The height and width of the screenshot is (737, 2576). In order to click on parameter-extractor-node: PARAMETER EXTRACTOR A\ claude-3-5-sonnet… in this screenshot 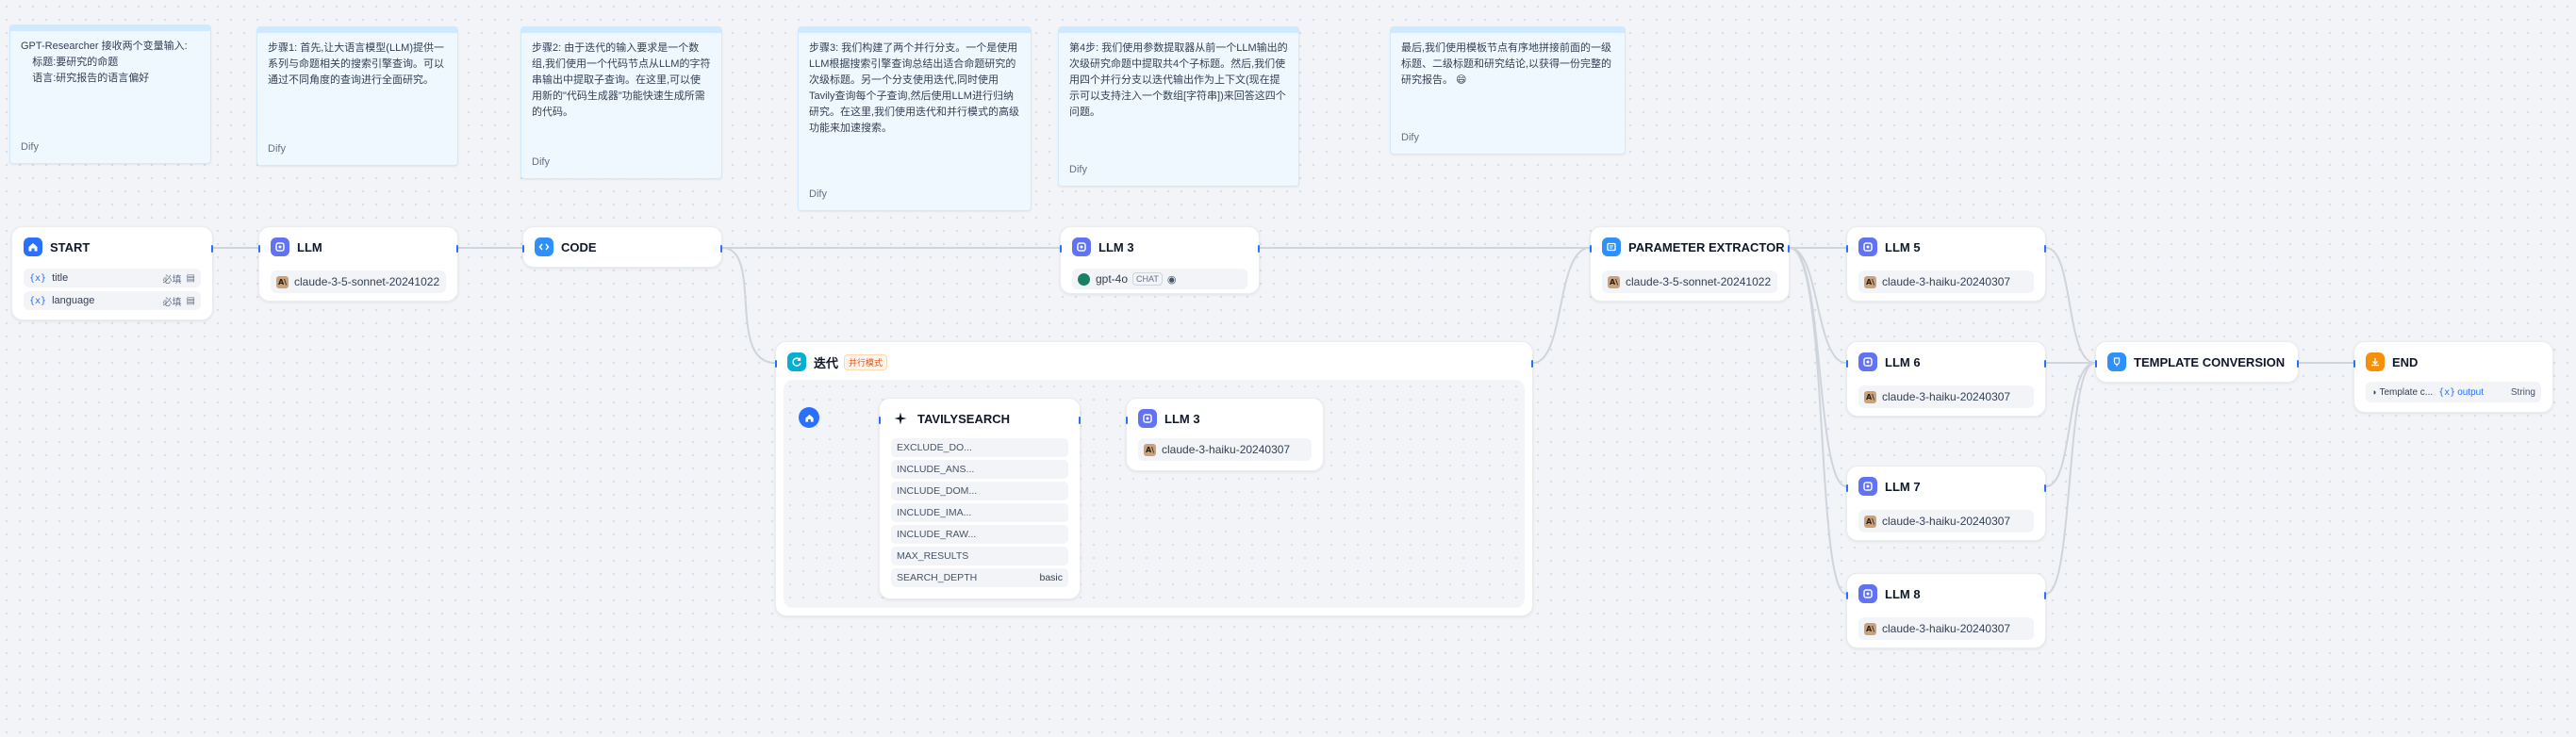, I will do `click(1690, 264)`.